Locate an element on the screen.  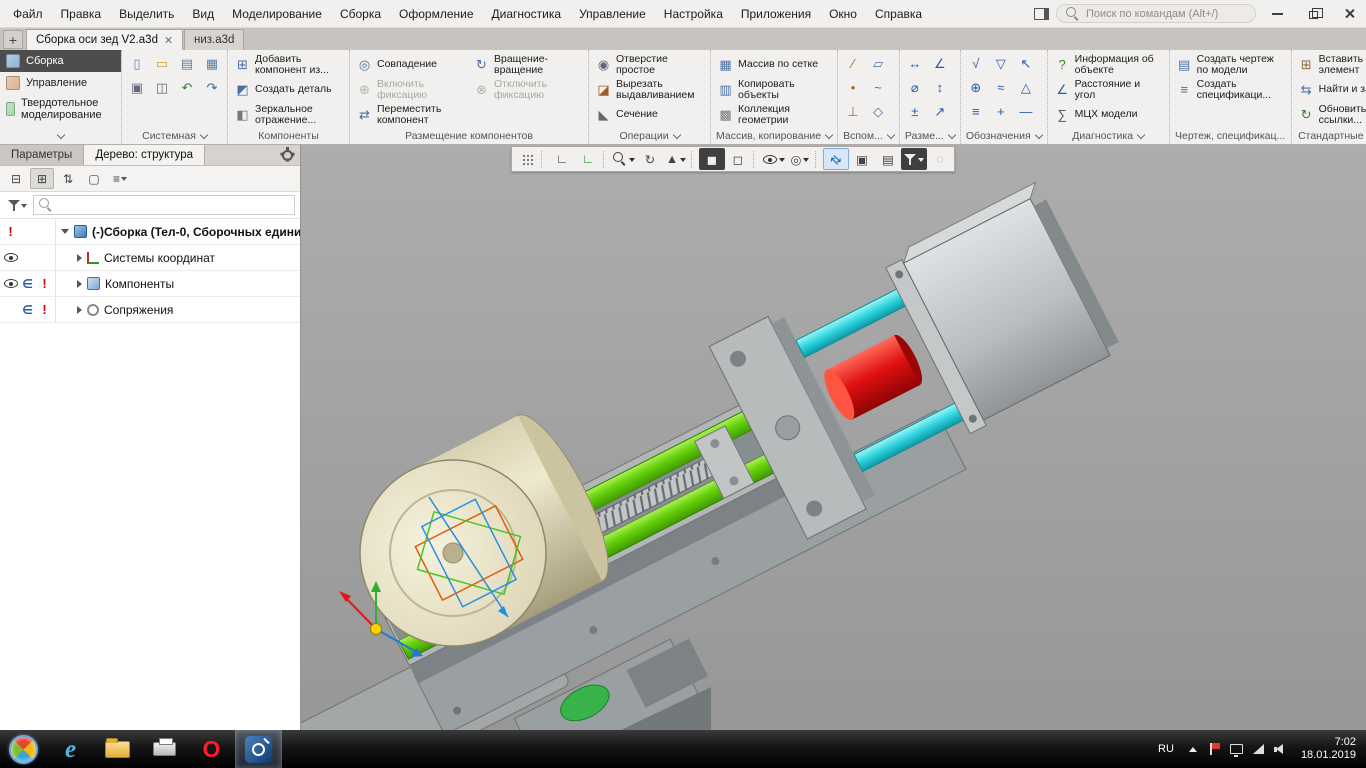
minimize-button is located at coordinates (1277, 14).